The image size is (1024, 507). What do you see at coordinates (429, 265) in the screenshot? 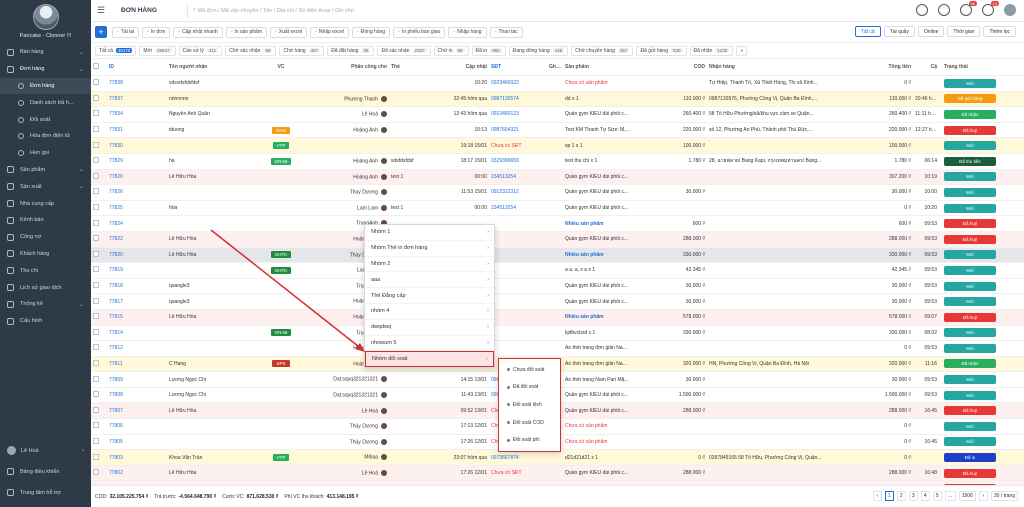
I see `context-menu-item: Nhóm 2 ›` at bounding box center [429, 265].